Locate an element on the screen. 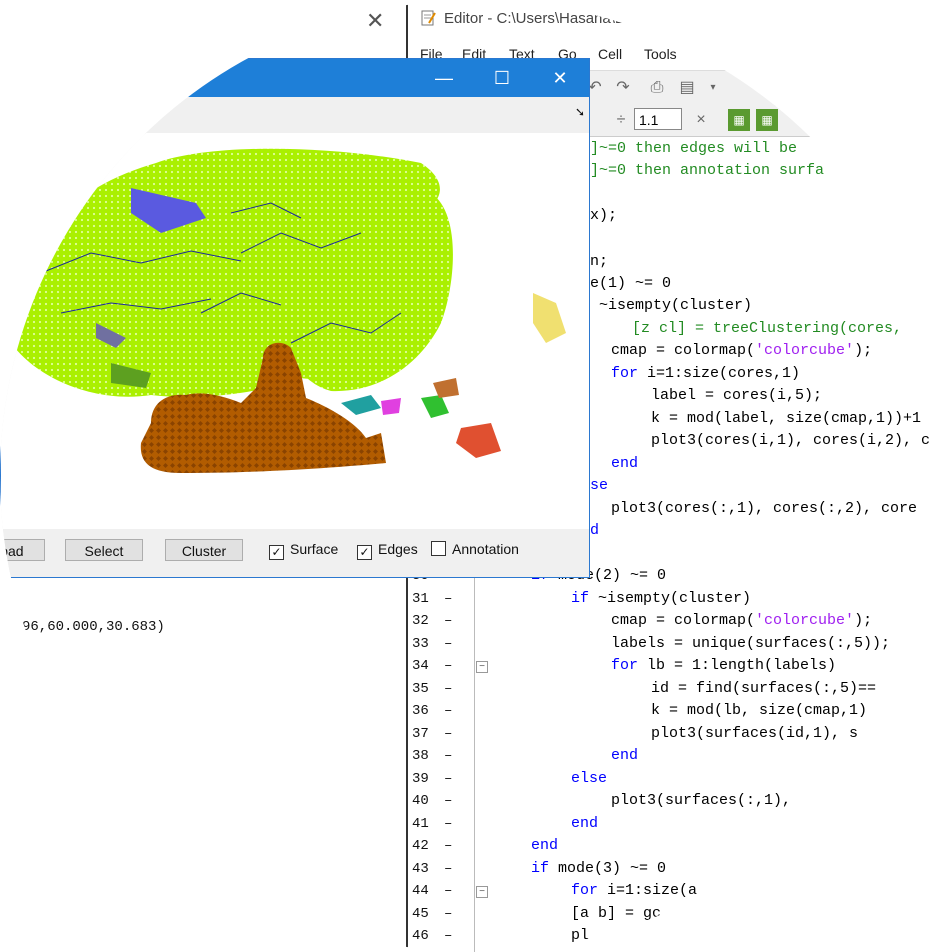 This screenshot has height=952, width=952. line-number: 35 is located at coordinates (420, 689).